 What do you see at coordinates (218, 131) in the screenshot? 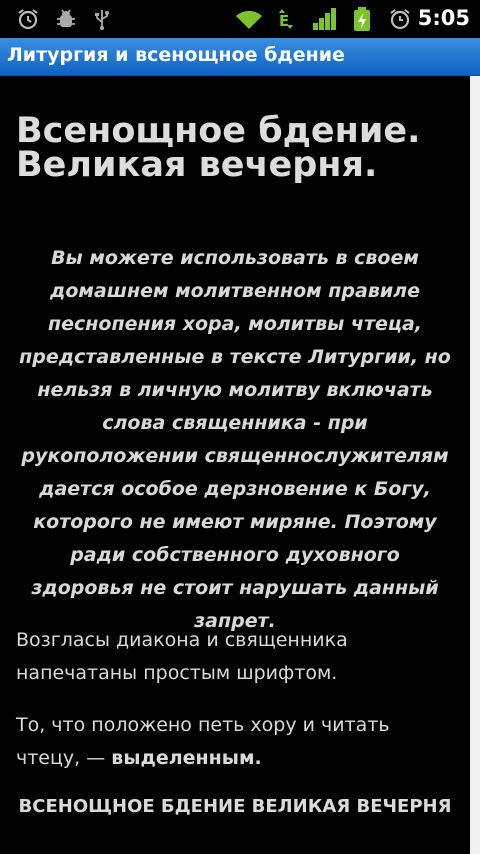
I see `heading-line-1: Всенощное бдение.` at bounding box center [218, 131].